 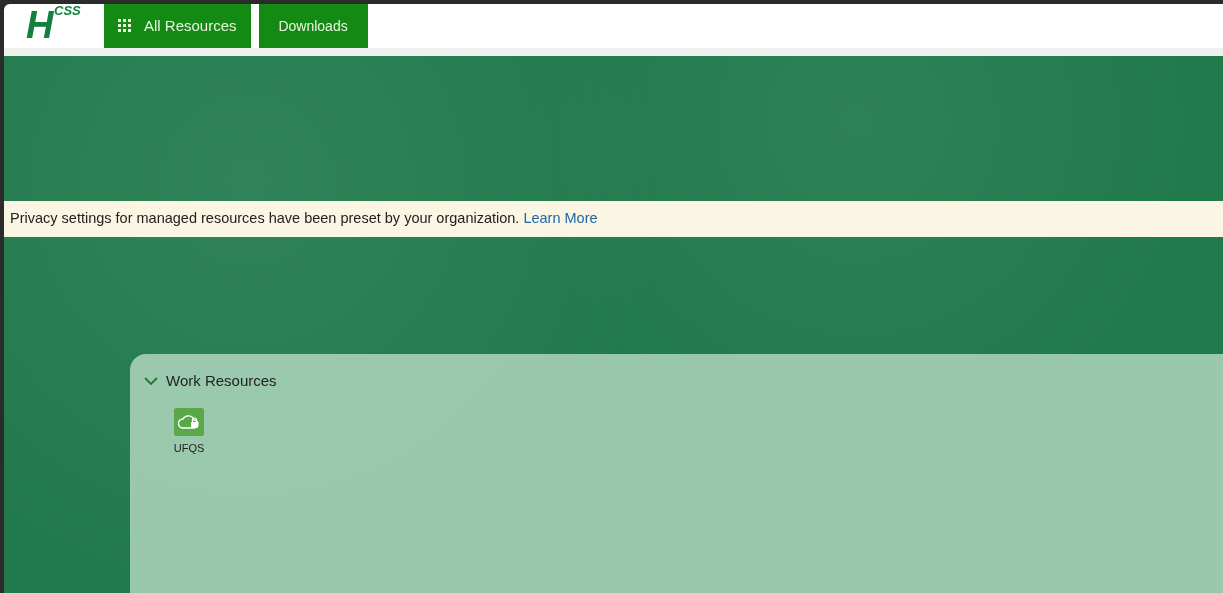 I want to click on section-header: Work Resources, so click(x=210, y=381).